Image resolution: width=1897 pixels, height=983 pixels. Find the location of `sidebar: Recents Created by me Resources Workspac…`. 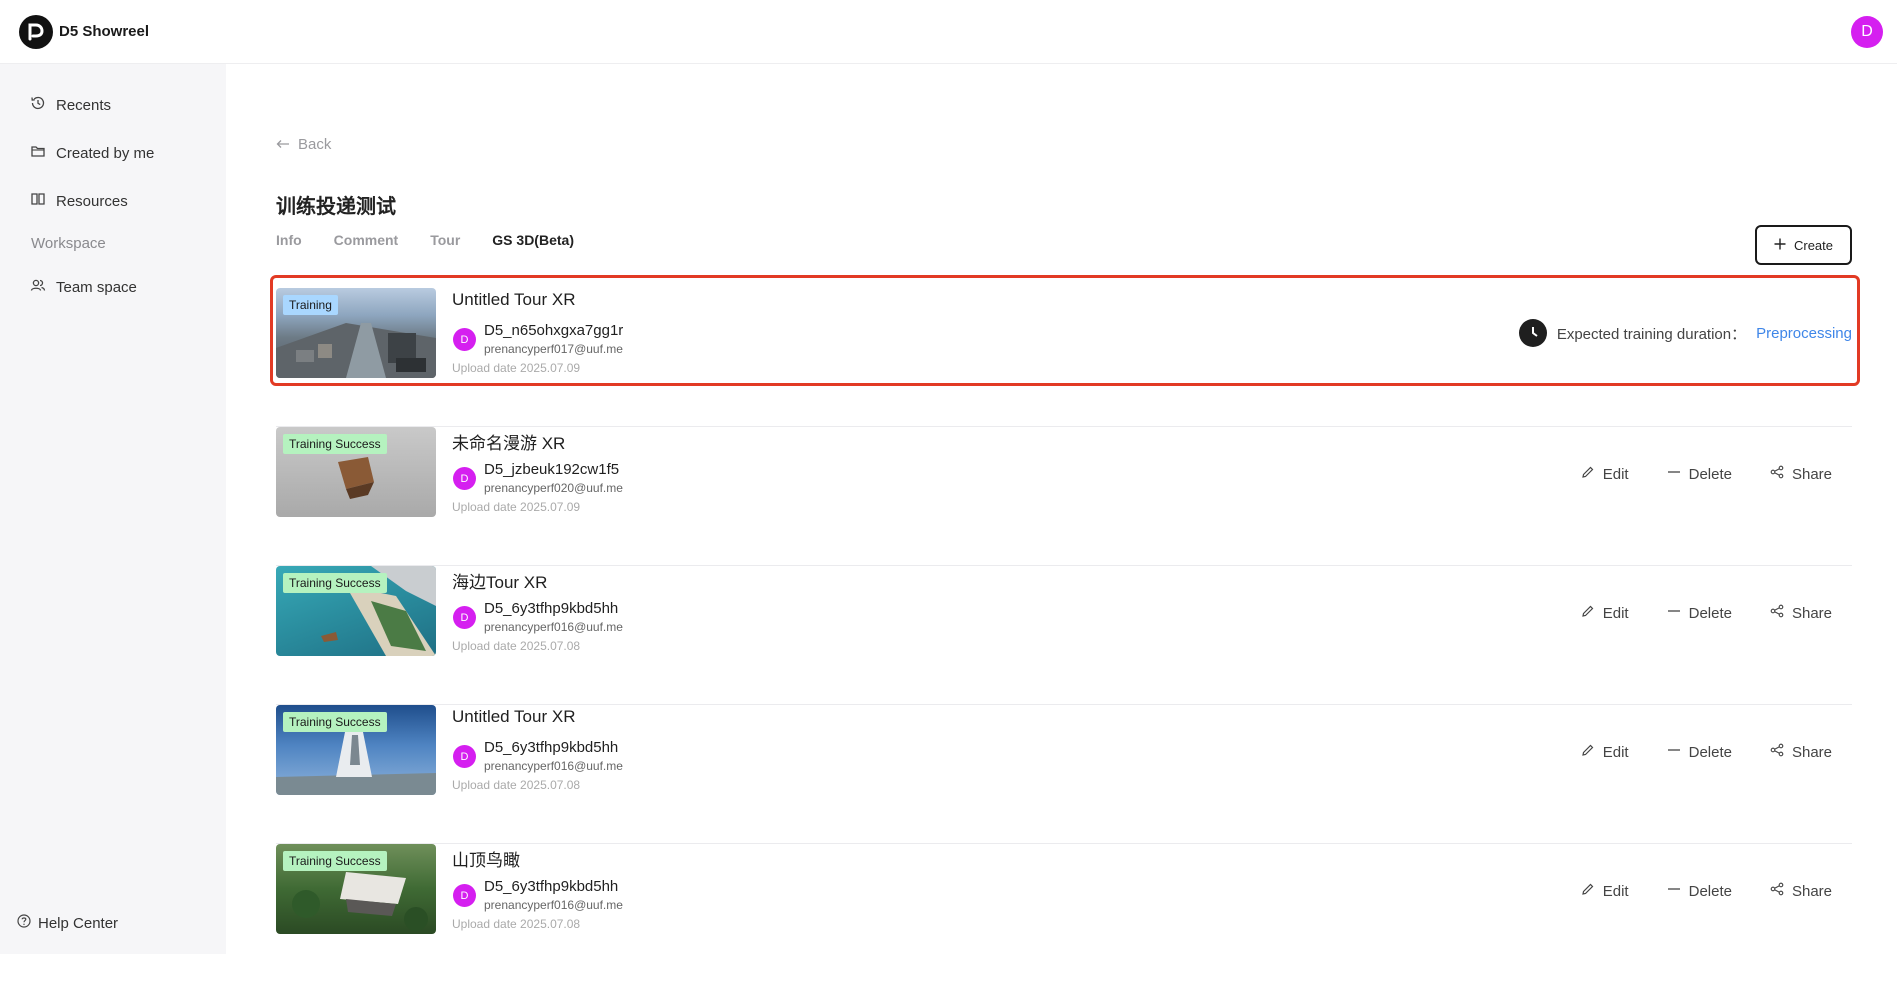

sidebar: Recents Created by me Resources Workspac… is located at coordinates (113, 509).